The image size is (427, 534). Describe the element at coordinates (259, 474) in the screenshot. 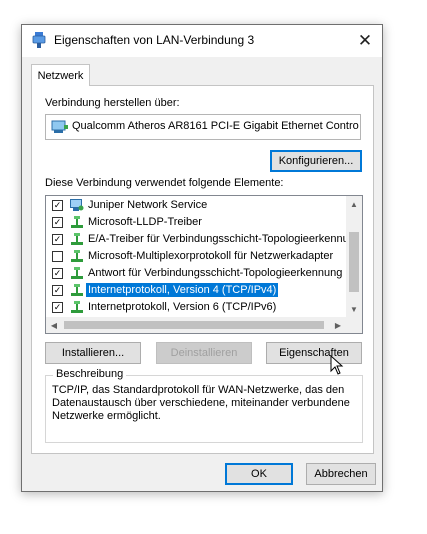

I see `ok-button: OK` at that location.